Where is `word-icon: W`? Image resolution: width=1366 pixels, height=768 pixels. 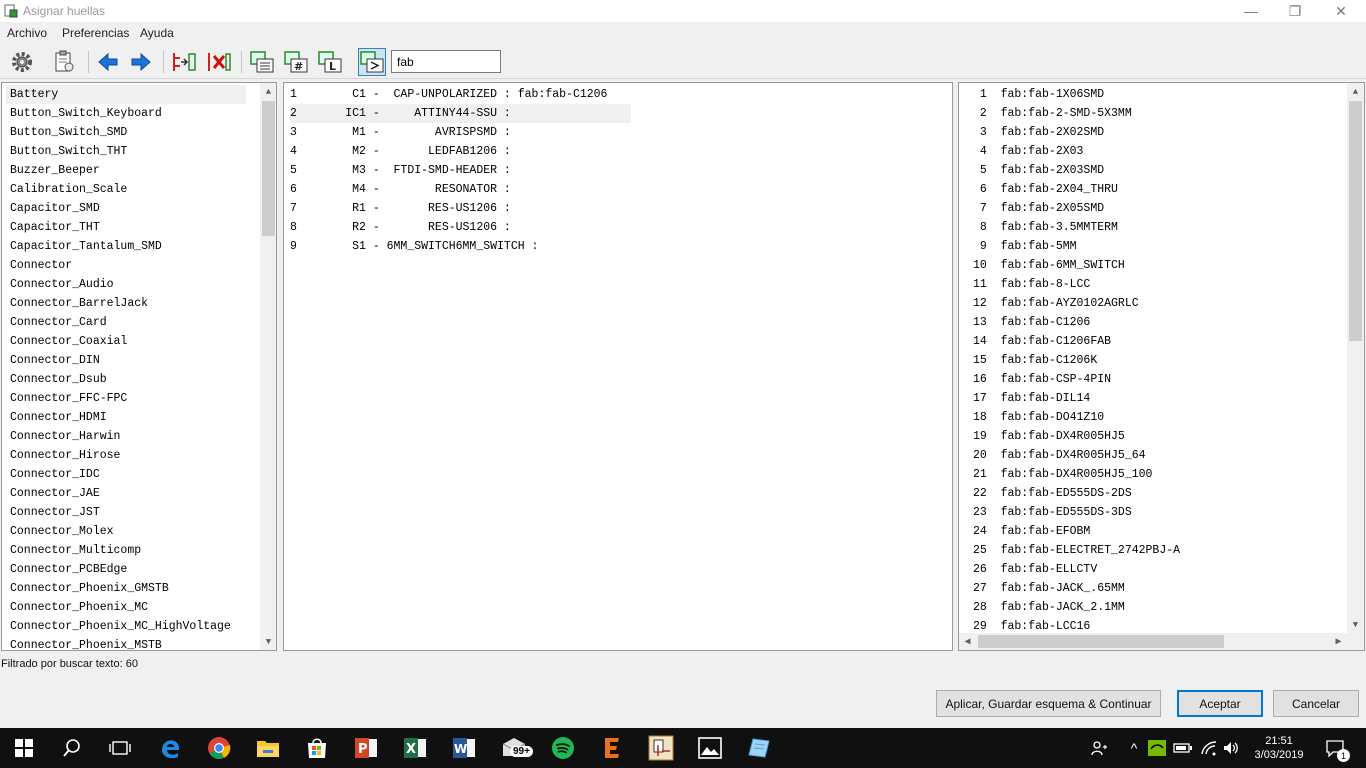
word-icon: W is located at coordinates (464, 748).